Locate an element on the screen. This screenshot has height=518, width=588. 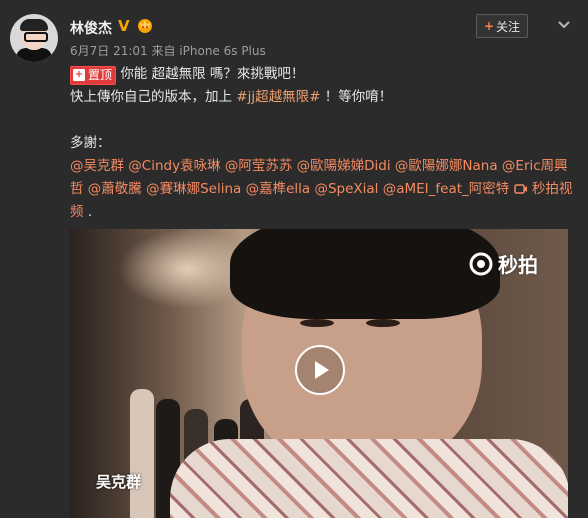
post-meta: 6月7日 21:01 来自 iPhone 6s Plus is located at coordinates (168, 51).